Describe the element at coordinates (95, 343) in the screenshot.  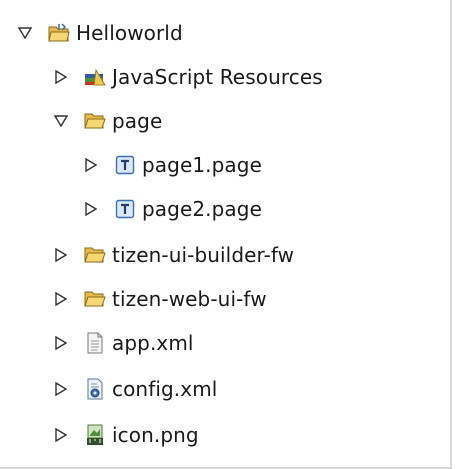
I see `xml-file-icon` at that location.